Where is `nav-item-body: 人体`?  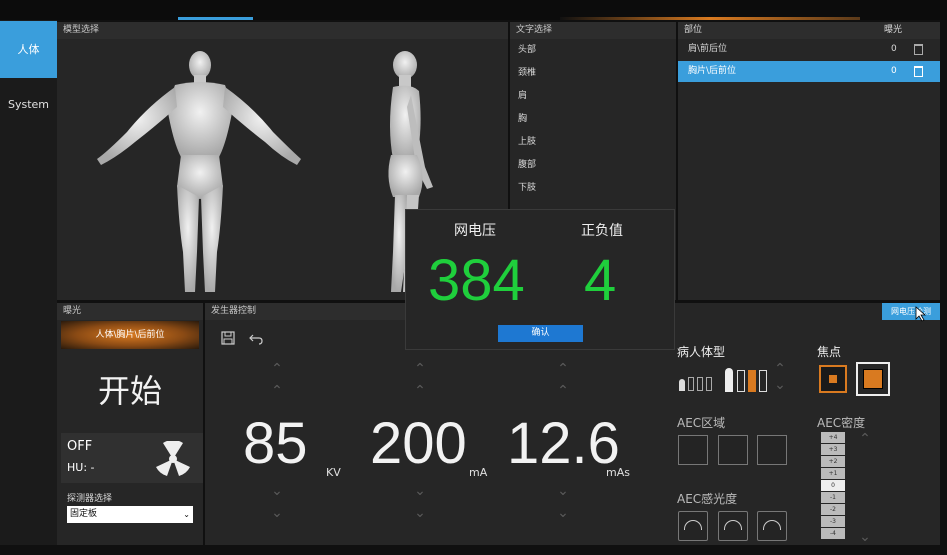
nav-item-body: 人体 is located at coordinates (28, 49).